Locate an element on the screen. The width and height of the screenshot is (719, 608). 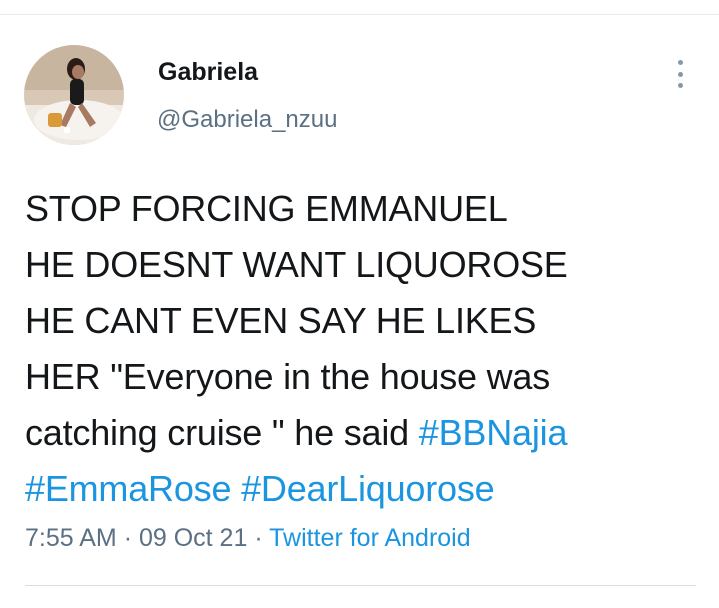
tweet-time: 7:55 AM is located at coordinates (71, 538).